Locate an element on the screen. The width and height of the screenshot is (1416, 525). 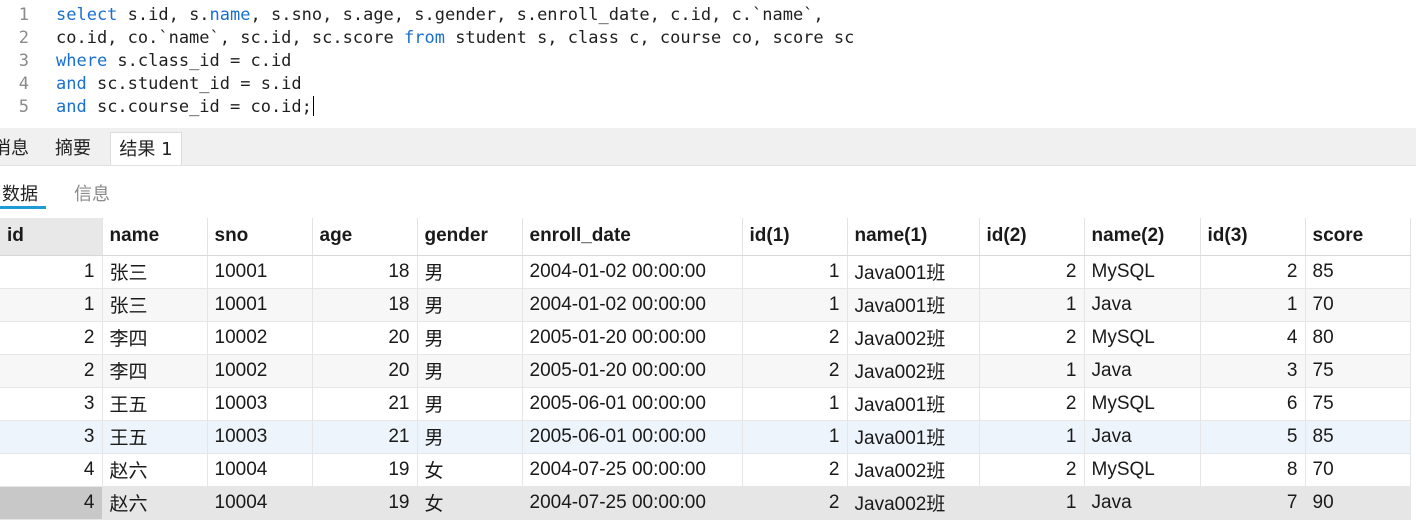
column-header: id is located at coordinates (51, 237).